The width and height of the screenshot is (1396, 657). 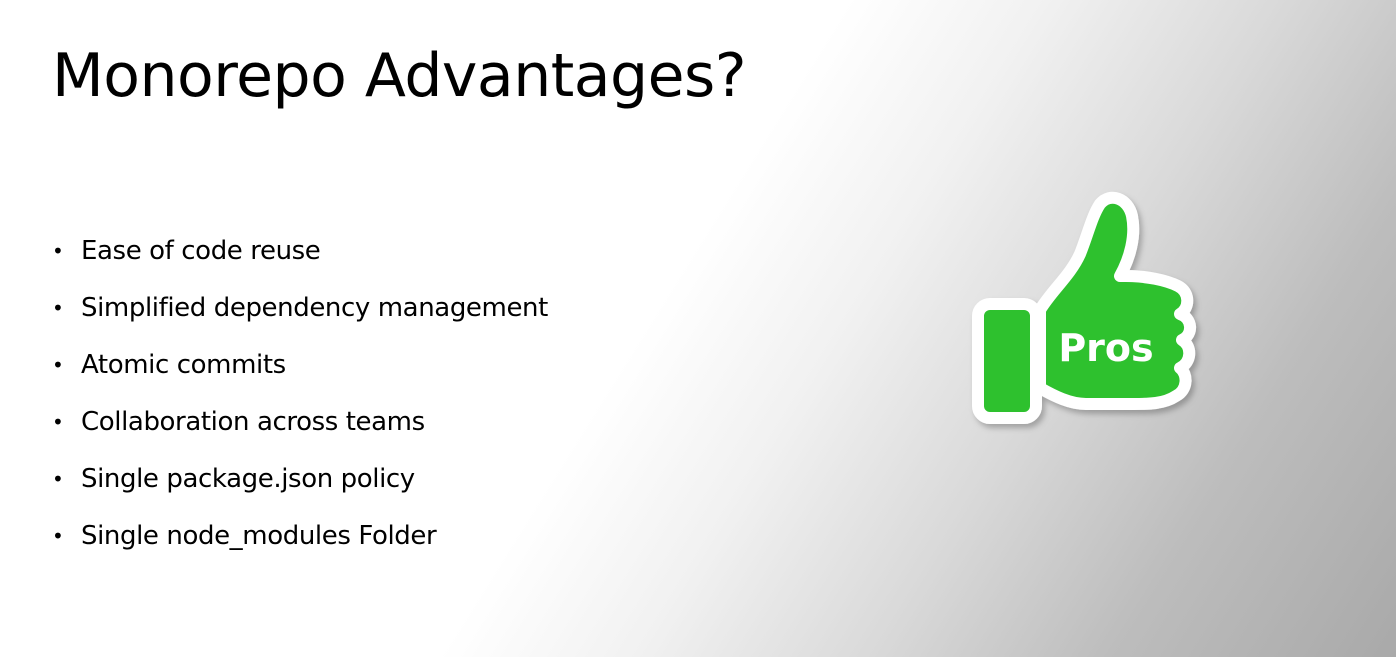 I want to click on list-item: • Single package.json policy, so click(x=299, y=478).